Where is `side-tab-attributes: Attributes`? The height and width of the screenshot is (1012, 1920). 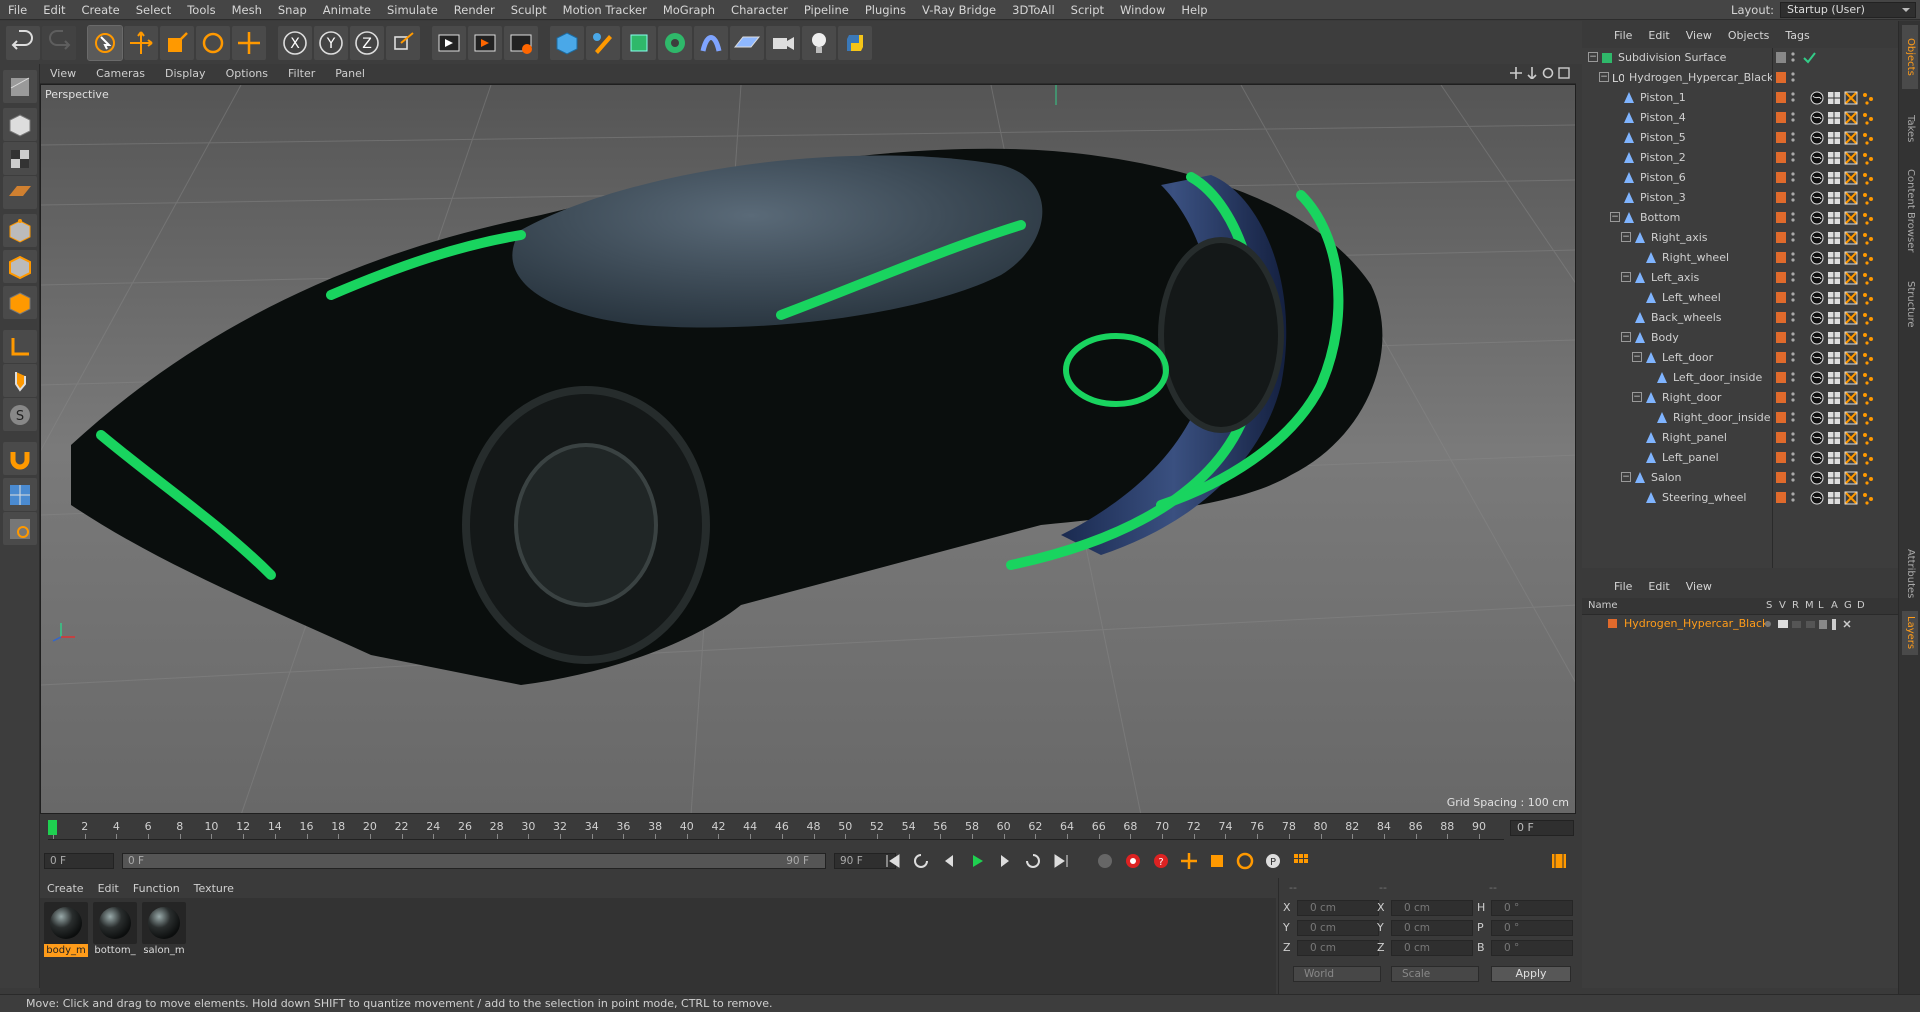 side-tab-attributes: Attributes is located at coordinates (1910, 574).